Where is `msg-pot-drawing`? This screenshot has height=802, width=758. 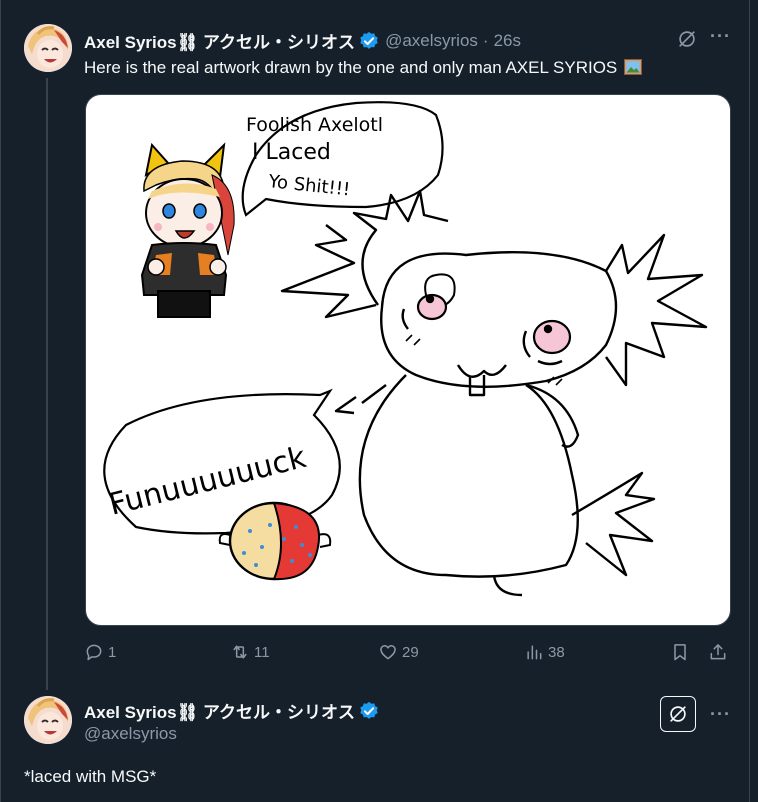
msg-pot-drawing is located at coordinates (275, 541).